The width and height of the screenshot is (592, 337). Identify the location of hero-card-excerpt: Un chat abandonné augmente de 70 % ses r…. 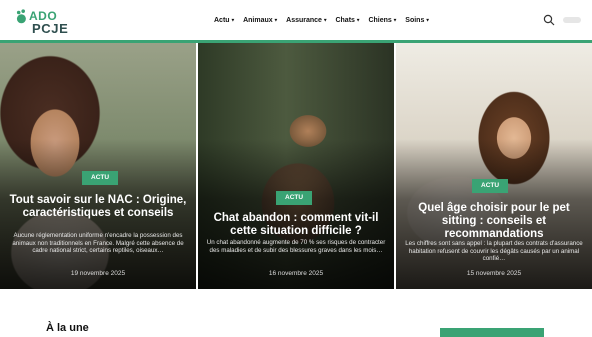
(296, 246).